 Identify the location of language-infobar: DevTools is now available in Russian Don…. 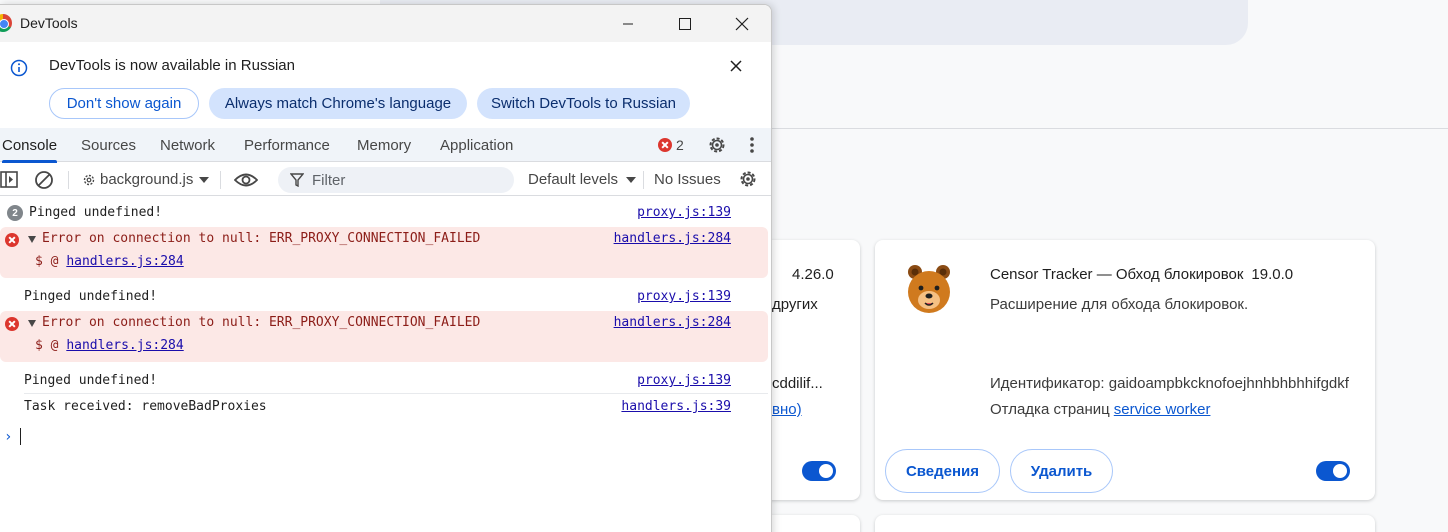
(385, 85).